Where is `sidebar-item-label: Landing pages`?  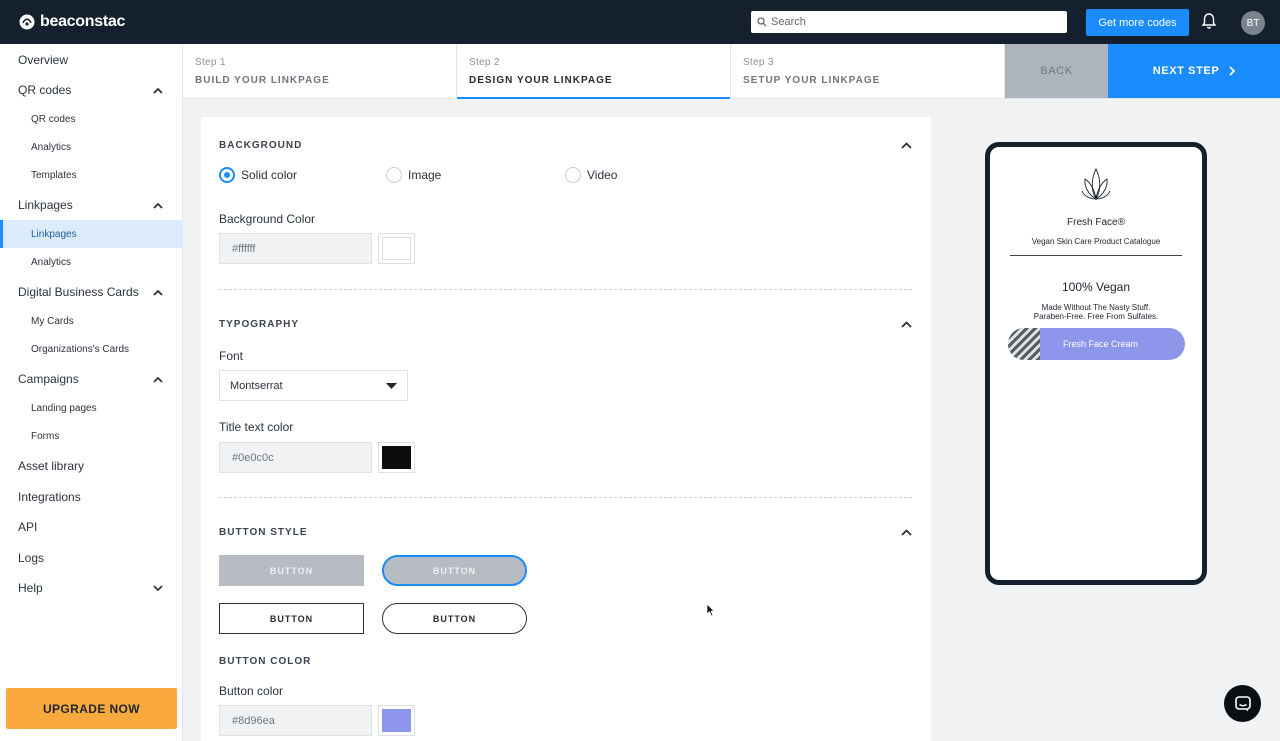 sidebar-item-label: Landing pages is located at coordinates (64, 408).